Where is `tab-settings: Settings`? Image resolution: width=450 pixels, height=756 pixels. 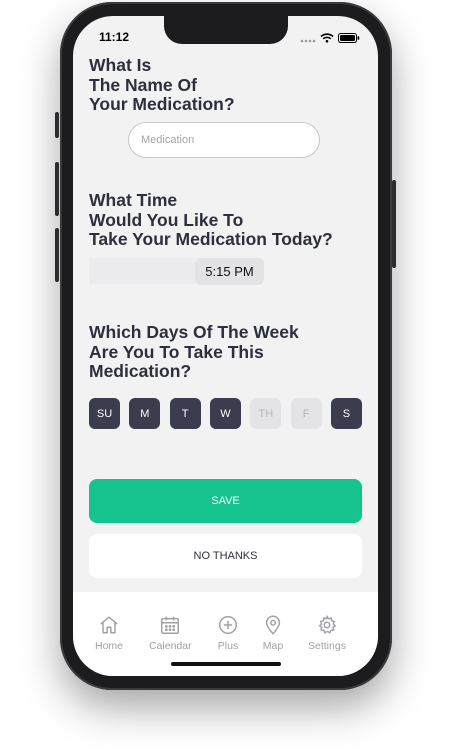 tab-settings: Settings is located at coordinates (327, 633).